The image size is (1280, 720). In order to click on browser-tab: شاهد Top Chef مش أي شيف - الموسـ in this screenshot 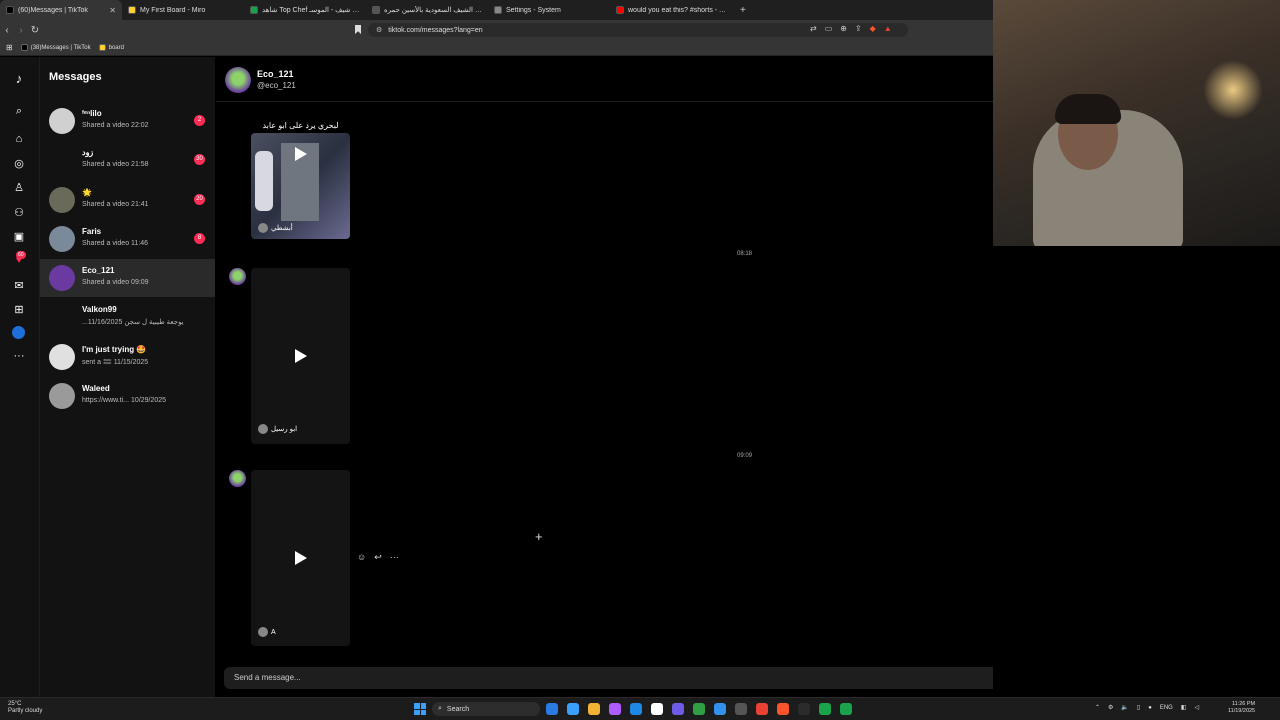, I will do `click(305, 10)`.